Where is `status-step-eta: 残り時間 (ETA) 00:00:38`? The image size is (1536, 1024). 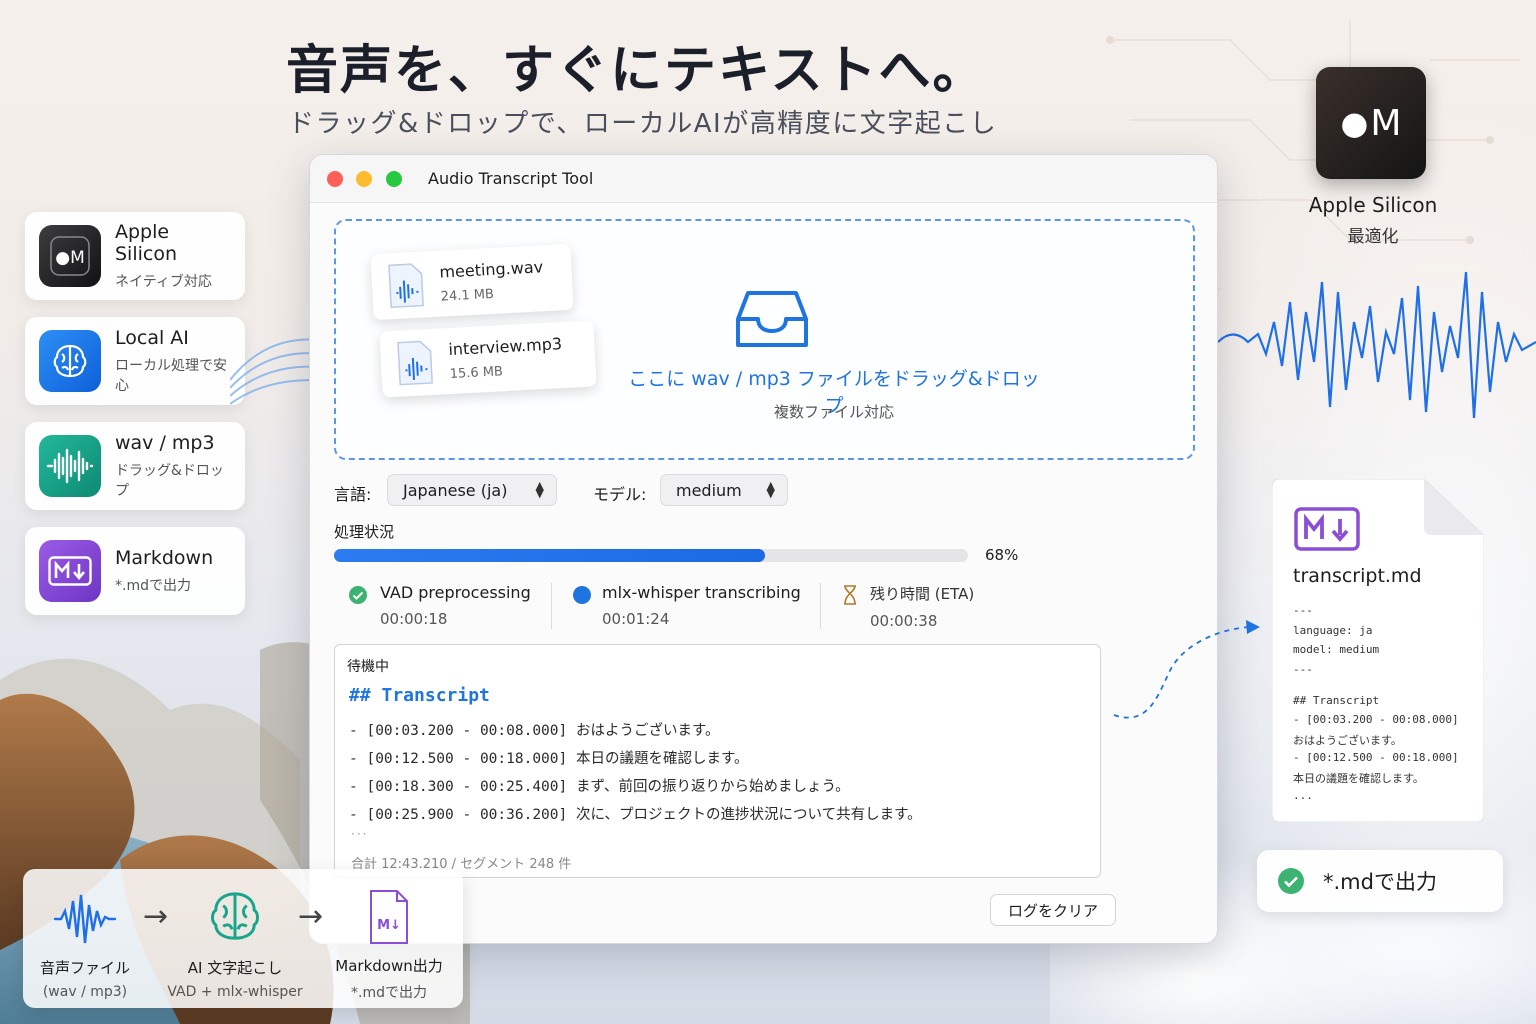 status-step-eta: 残り時間 (ETA) 00:00:38 is located at coordinates (908, 606).